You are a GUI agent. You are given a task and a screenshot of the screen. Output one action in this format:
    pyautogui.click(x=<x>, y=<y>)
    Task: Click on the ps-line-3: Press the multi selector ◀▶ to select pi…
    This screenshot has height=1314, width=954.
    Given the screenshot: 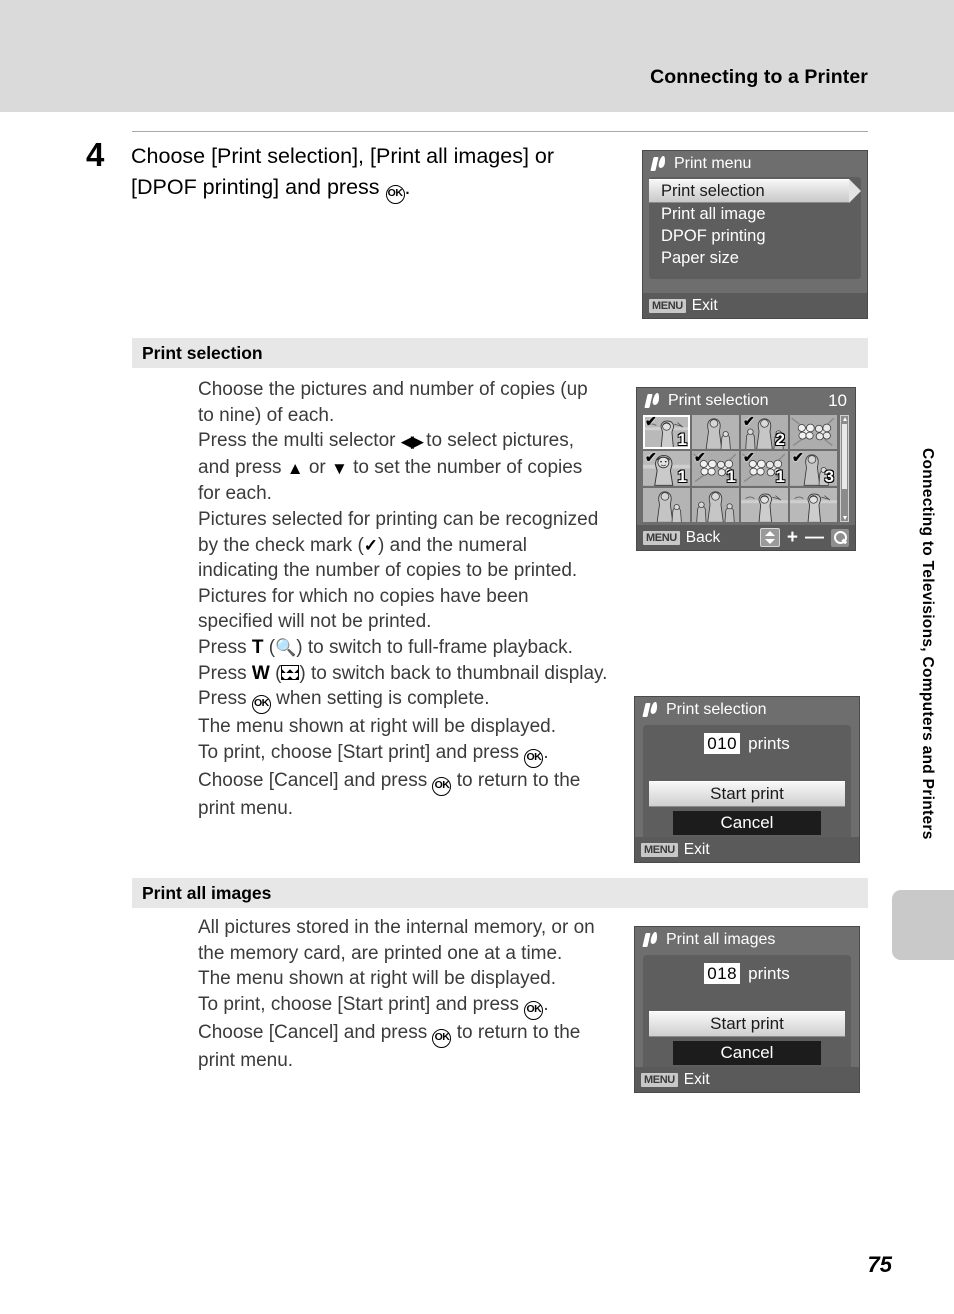 What is the action you would take?
    pyautogui.click(x=412, y=441)
    